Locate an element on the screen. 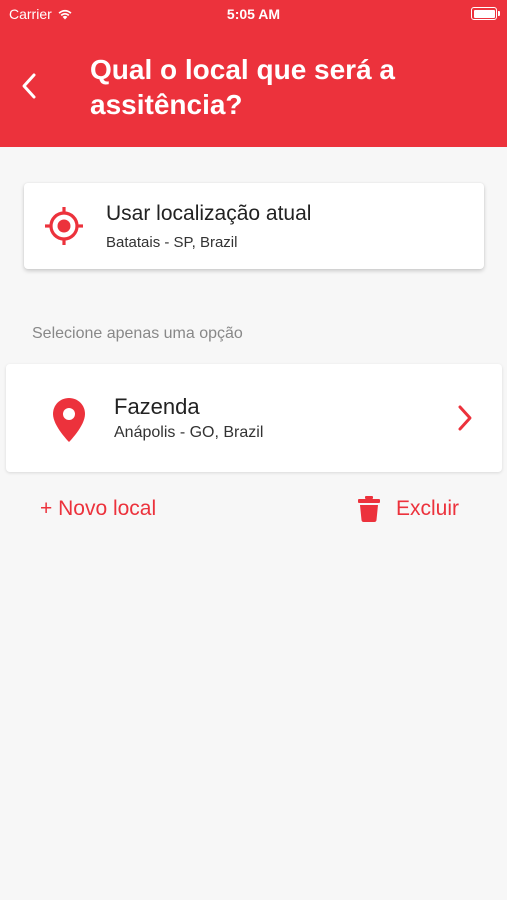 This screenshot has width=507, height=900. delete-label: Excluir is located at coordinates (428, 508).